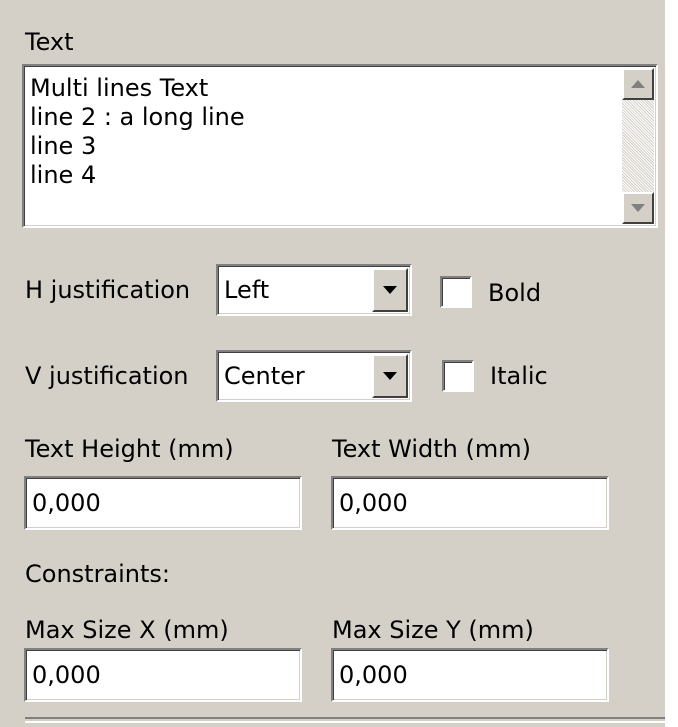 The image size is (678, 727). I want to click on text-line: line 2 : a long line, so click(137, 117).